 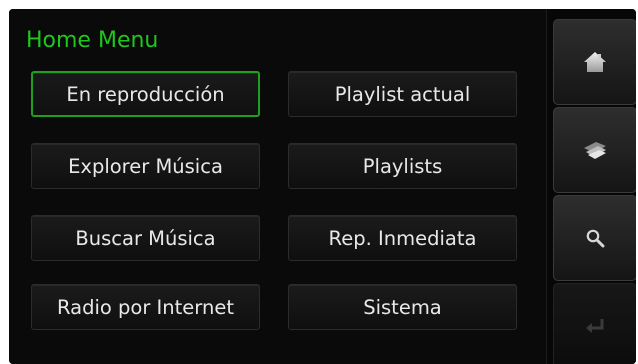 I want to click on search-icon, so click(x=595, y=238).